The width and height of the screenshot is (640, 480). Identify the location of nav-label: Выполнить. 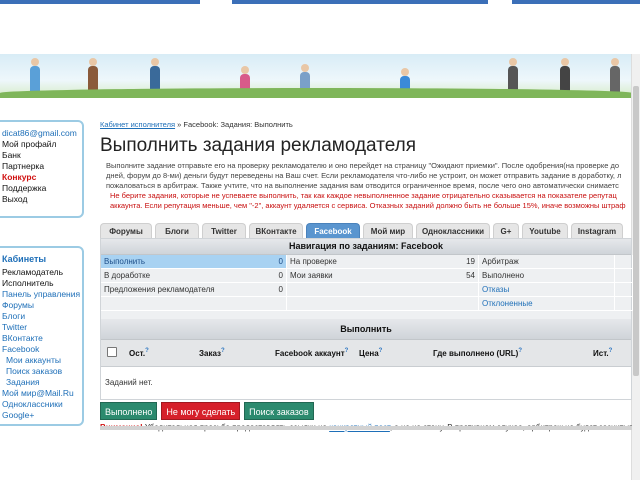
(125, 261).